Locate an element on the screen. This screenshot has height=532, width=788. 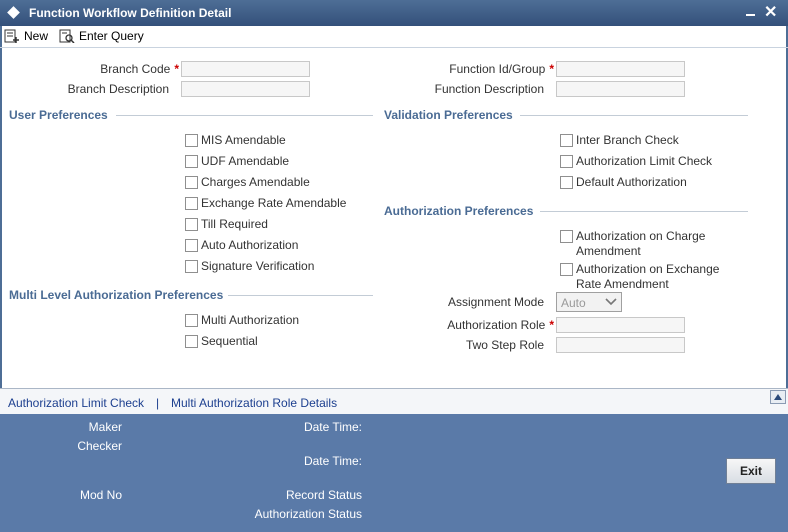
authorization-status-label: Authorization Status is located at coordinates (308, 514).